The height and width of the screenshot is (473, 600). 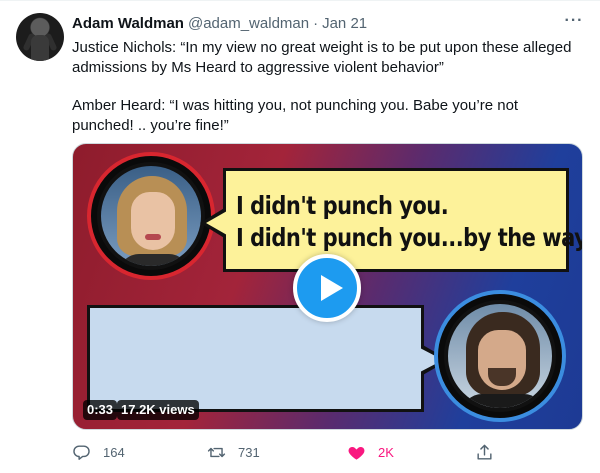 I want to click on play-button, so click(x=327, y=288).